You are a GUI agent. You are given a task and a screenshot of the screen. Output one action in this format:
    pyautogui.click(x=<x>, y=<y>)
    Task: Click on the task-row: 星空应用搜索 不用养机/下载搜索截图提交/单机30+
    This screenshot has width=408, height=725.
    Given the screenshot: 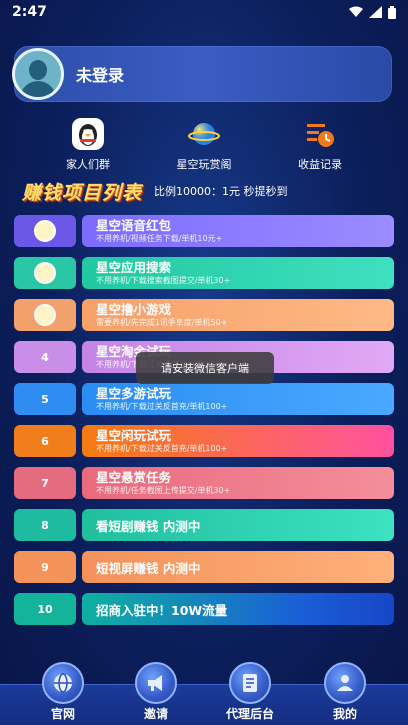 What is the action you would take?
    pyautogui.click(x=204, y=273)
    